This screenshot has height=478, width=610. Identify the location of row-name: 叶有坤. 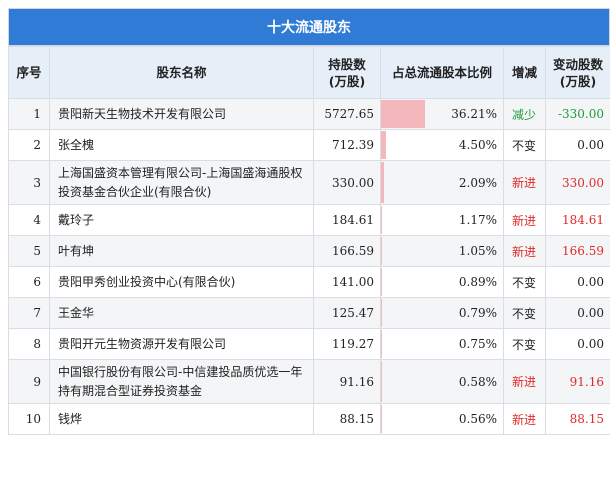
(181, 251).